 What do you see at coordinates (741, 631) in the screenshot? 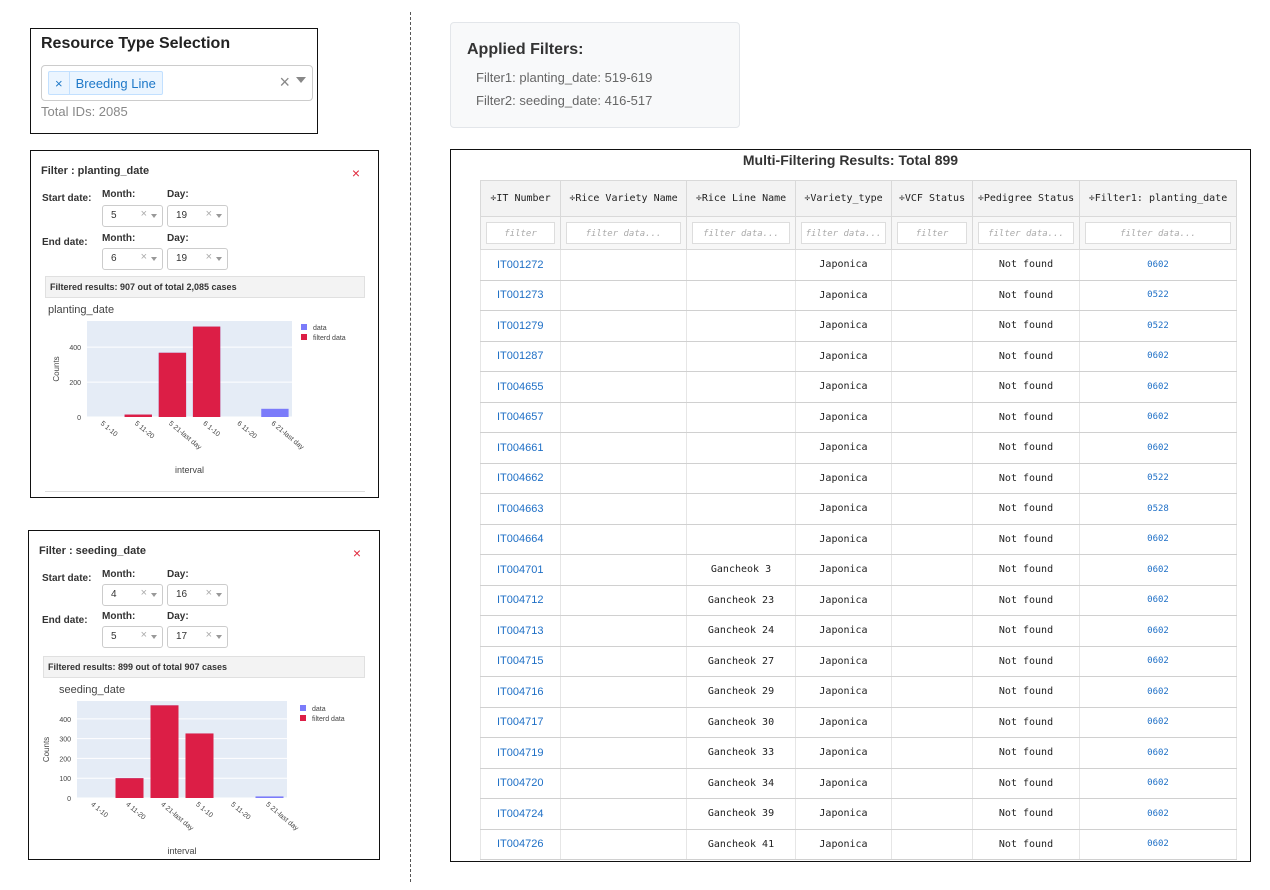
I see `table-cell: Gancheok 24` at bounding box center [741, 631].